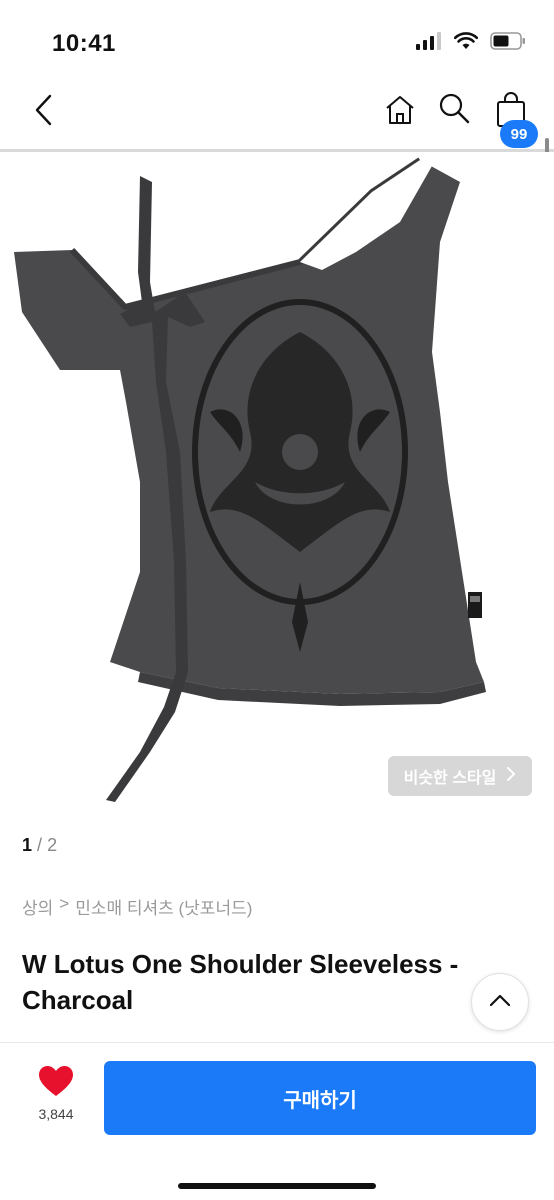 This screenshot has width=554, height=1200. Describe the element at coordinates (56, 1083) in the screenshot. I see `heart-icon` at that location.